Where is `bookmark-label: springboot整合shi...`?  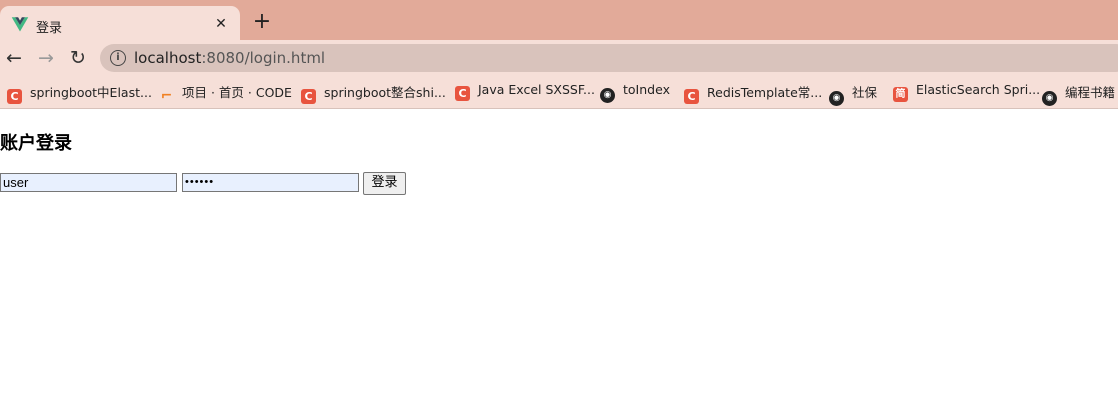 bookmark-label: springboot整合shi... is located at coordinates (385, 92).